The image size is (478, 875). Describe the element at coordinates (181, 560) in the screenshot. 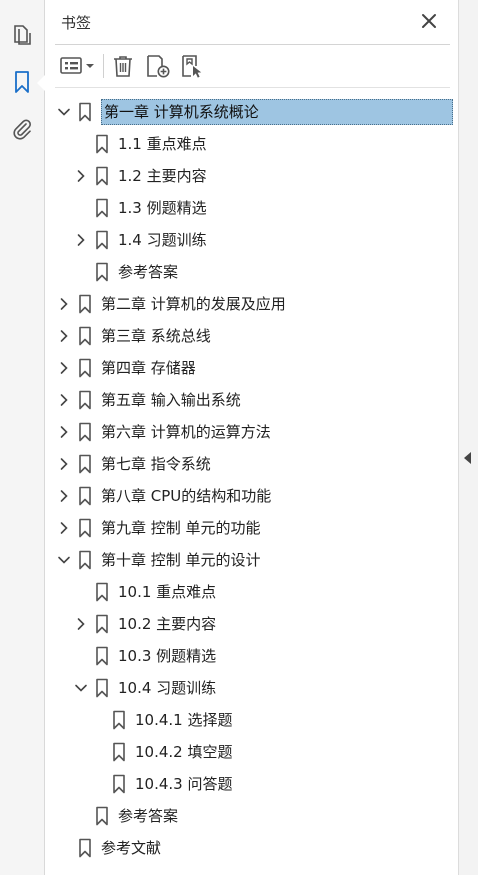

I see `bookmark-label: 第十章 控制 单元的设计` at that location.